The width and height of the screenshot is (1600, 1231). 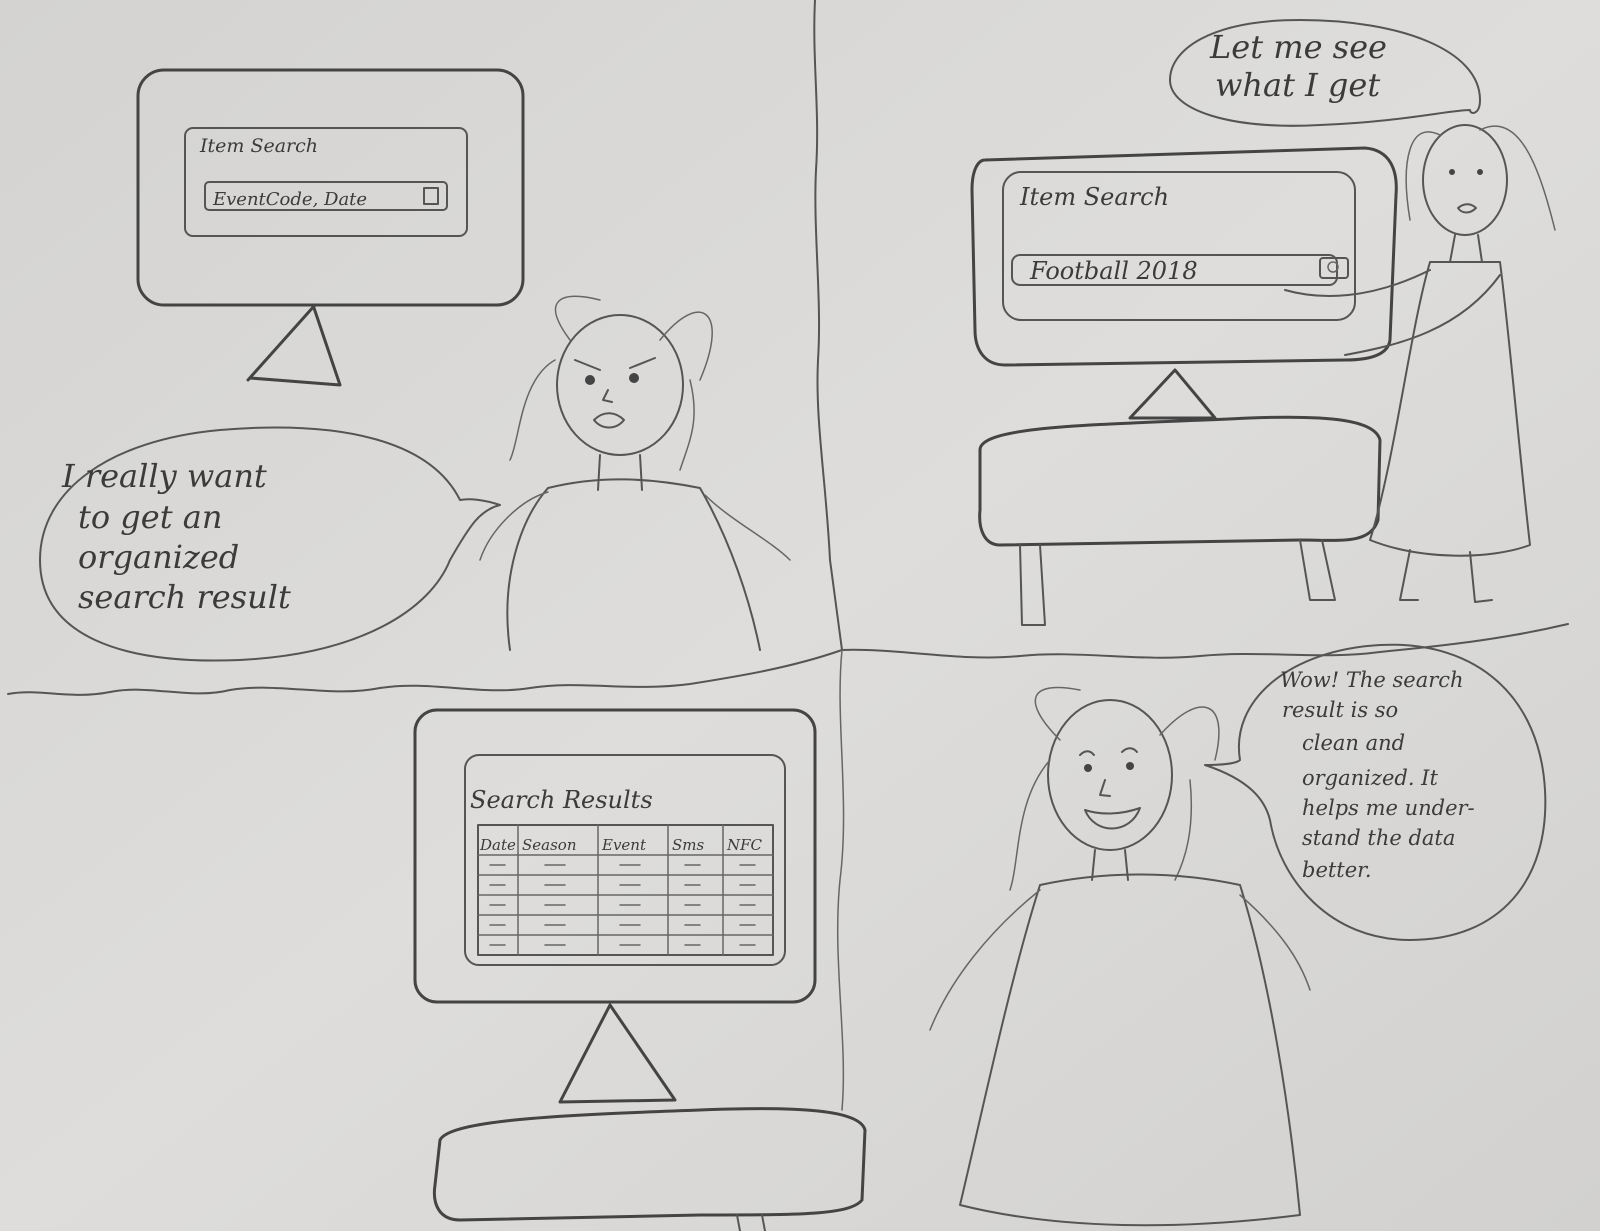 I want to click on table-header: Sms, so click(x=688, y=845).